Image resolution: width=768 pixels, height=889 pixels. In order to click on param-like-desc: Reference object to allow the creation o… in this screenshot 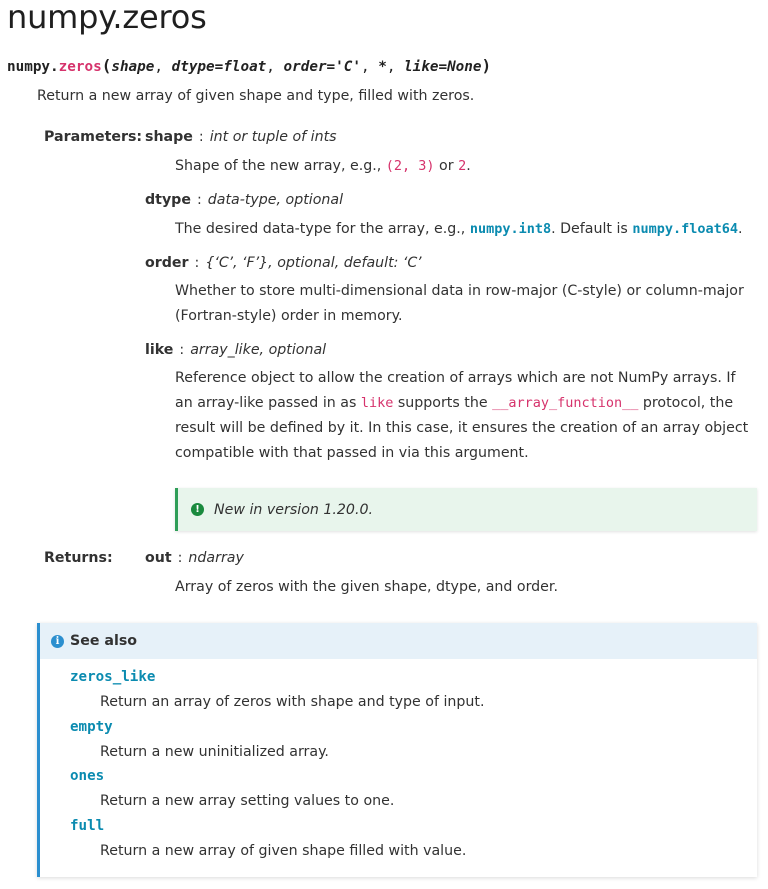, I will do `click(464, 416)`.